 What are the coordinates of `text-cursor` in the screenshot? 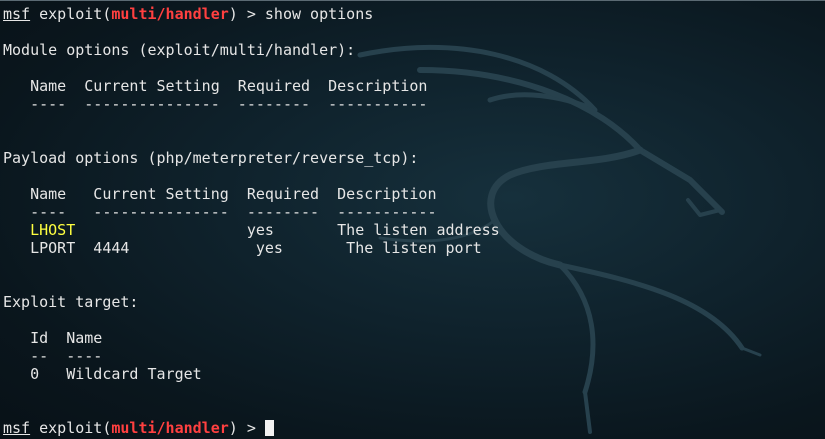 It's located at (269, 428).